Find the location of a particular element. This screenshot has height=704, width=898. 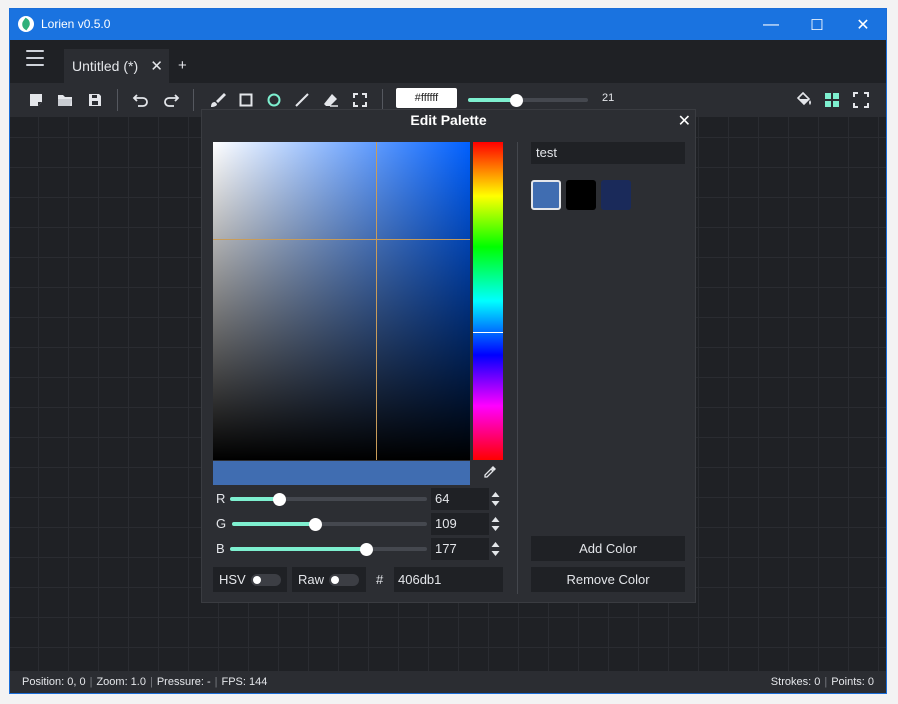

saturation-value-picker is located at coordinates (341, 301).